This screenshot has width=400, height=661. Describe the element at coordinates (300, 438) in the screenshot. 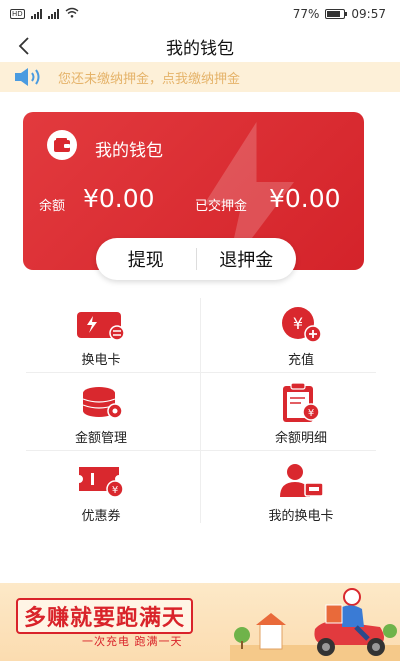

I see `grid-item-label: 余额明细` at that location.